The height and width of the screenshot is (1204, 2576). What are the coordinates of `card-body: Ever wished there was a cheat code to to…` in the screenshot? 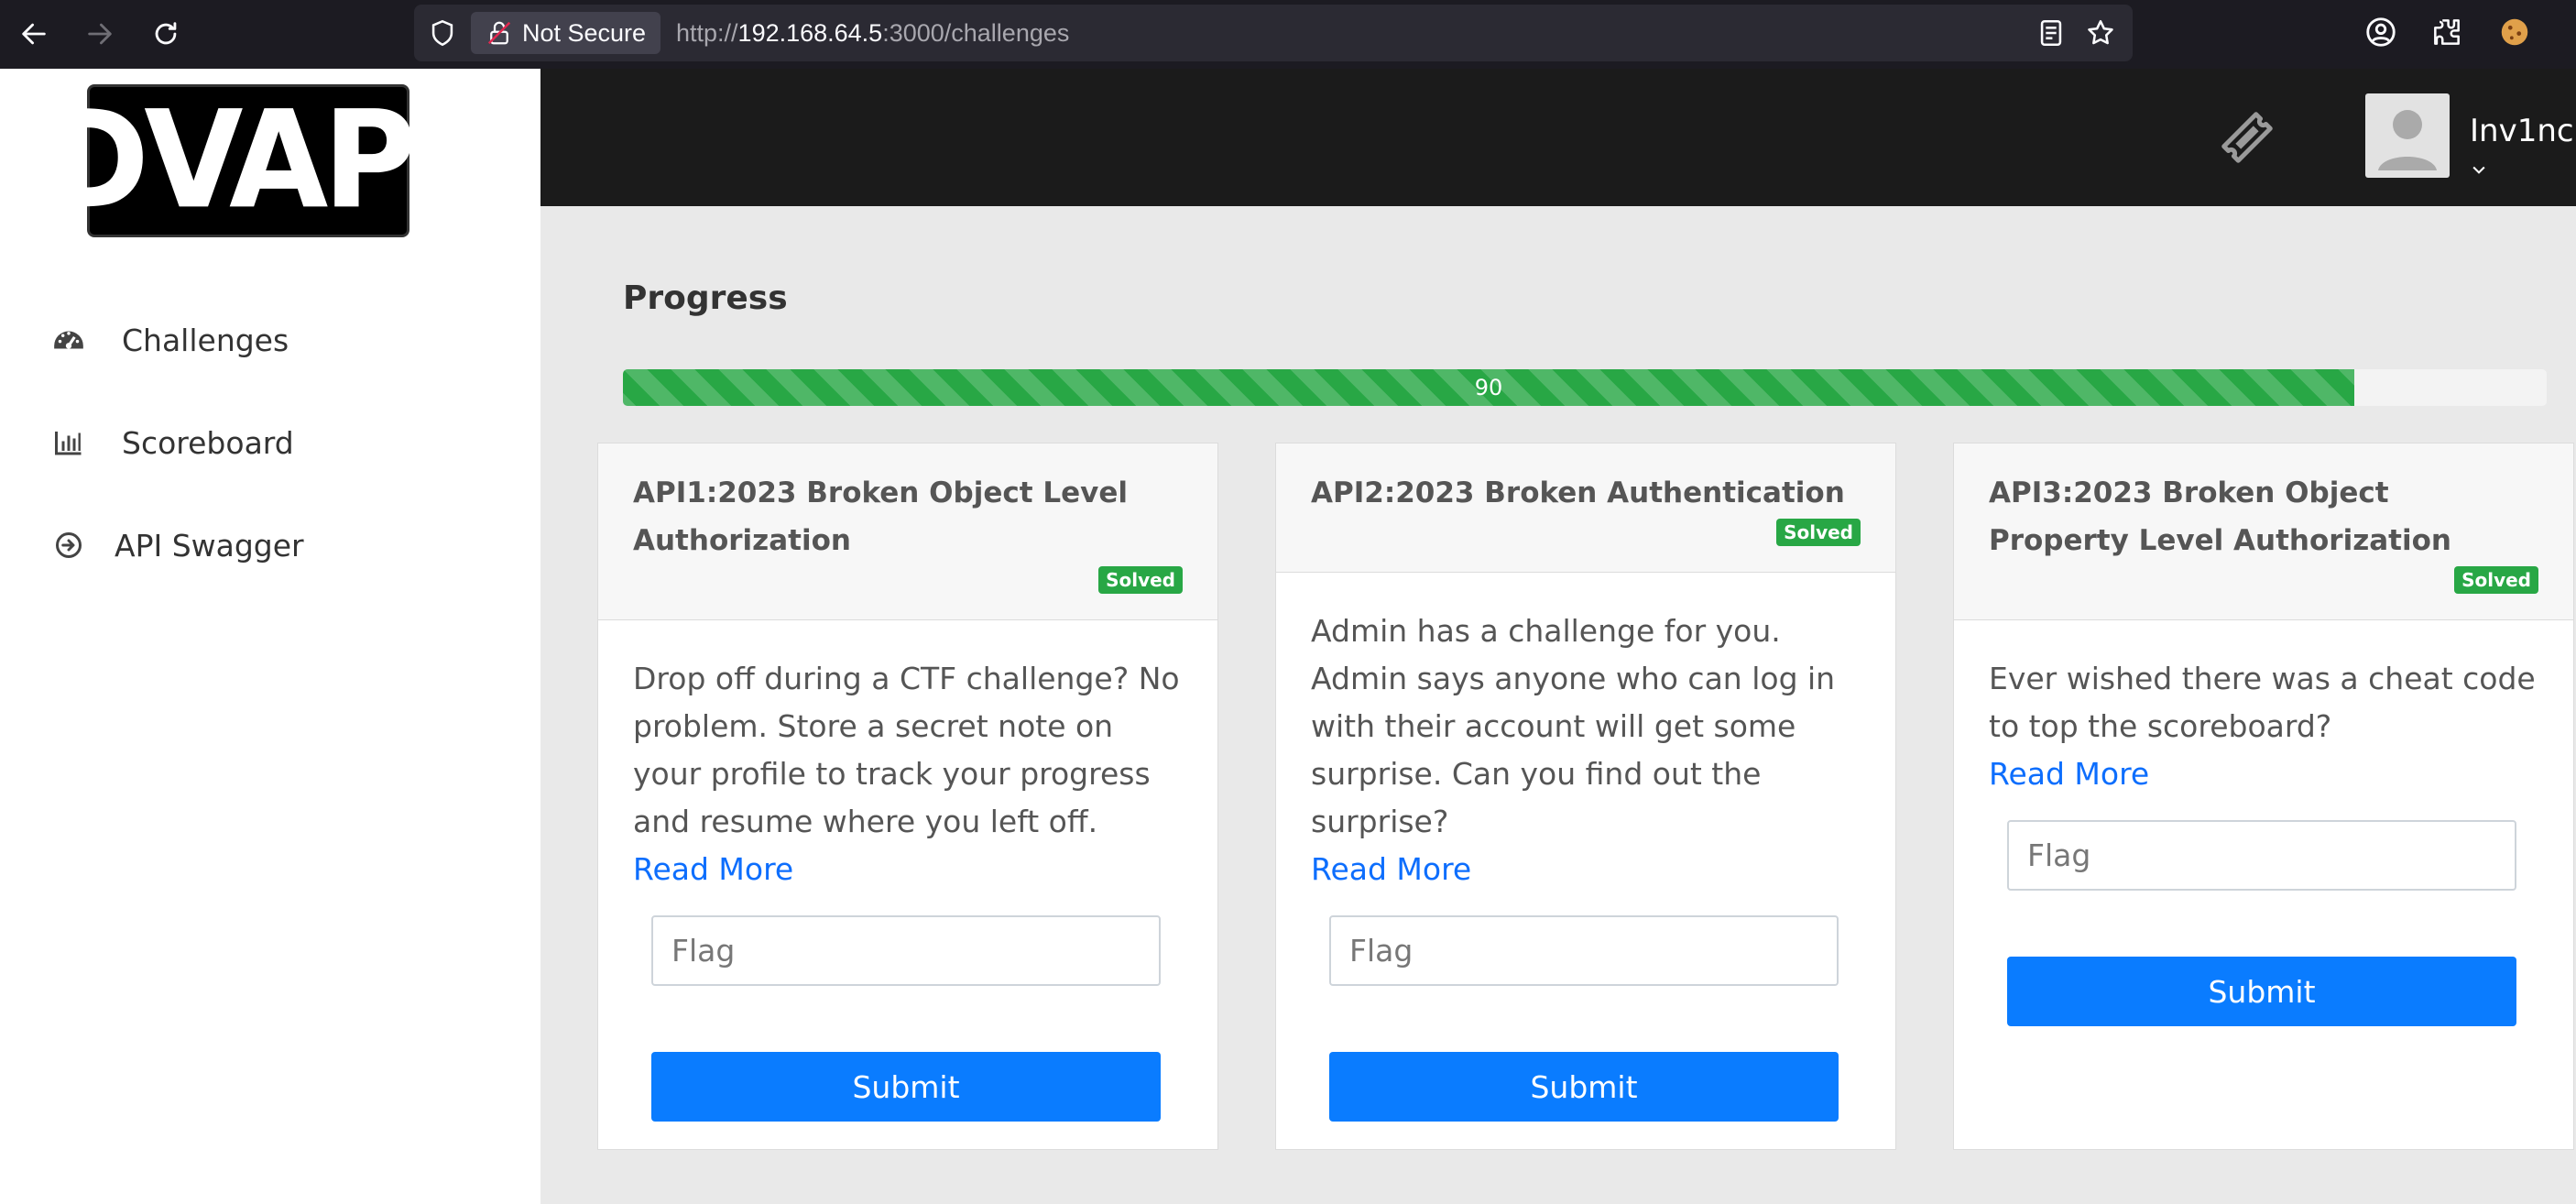 It's located at (2263, 823).